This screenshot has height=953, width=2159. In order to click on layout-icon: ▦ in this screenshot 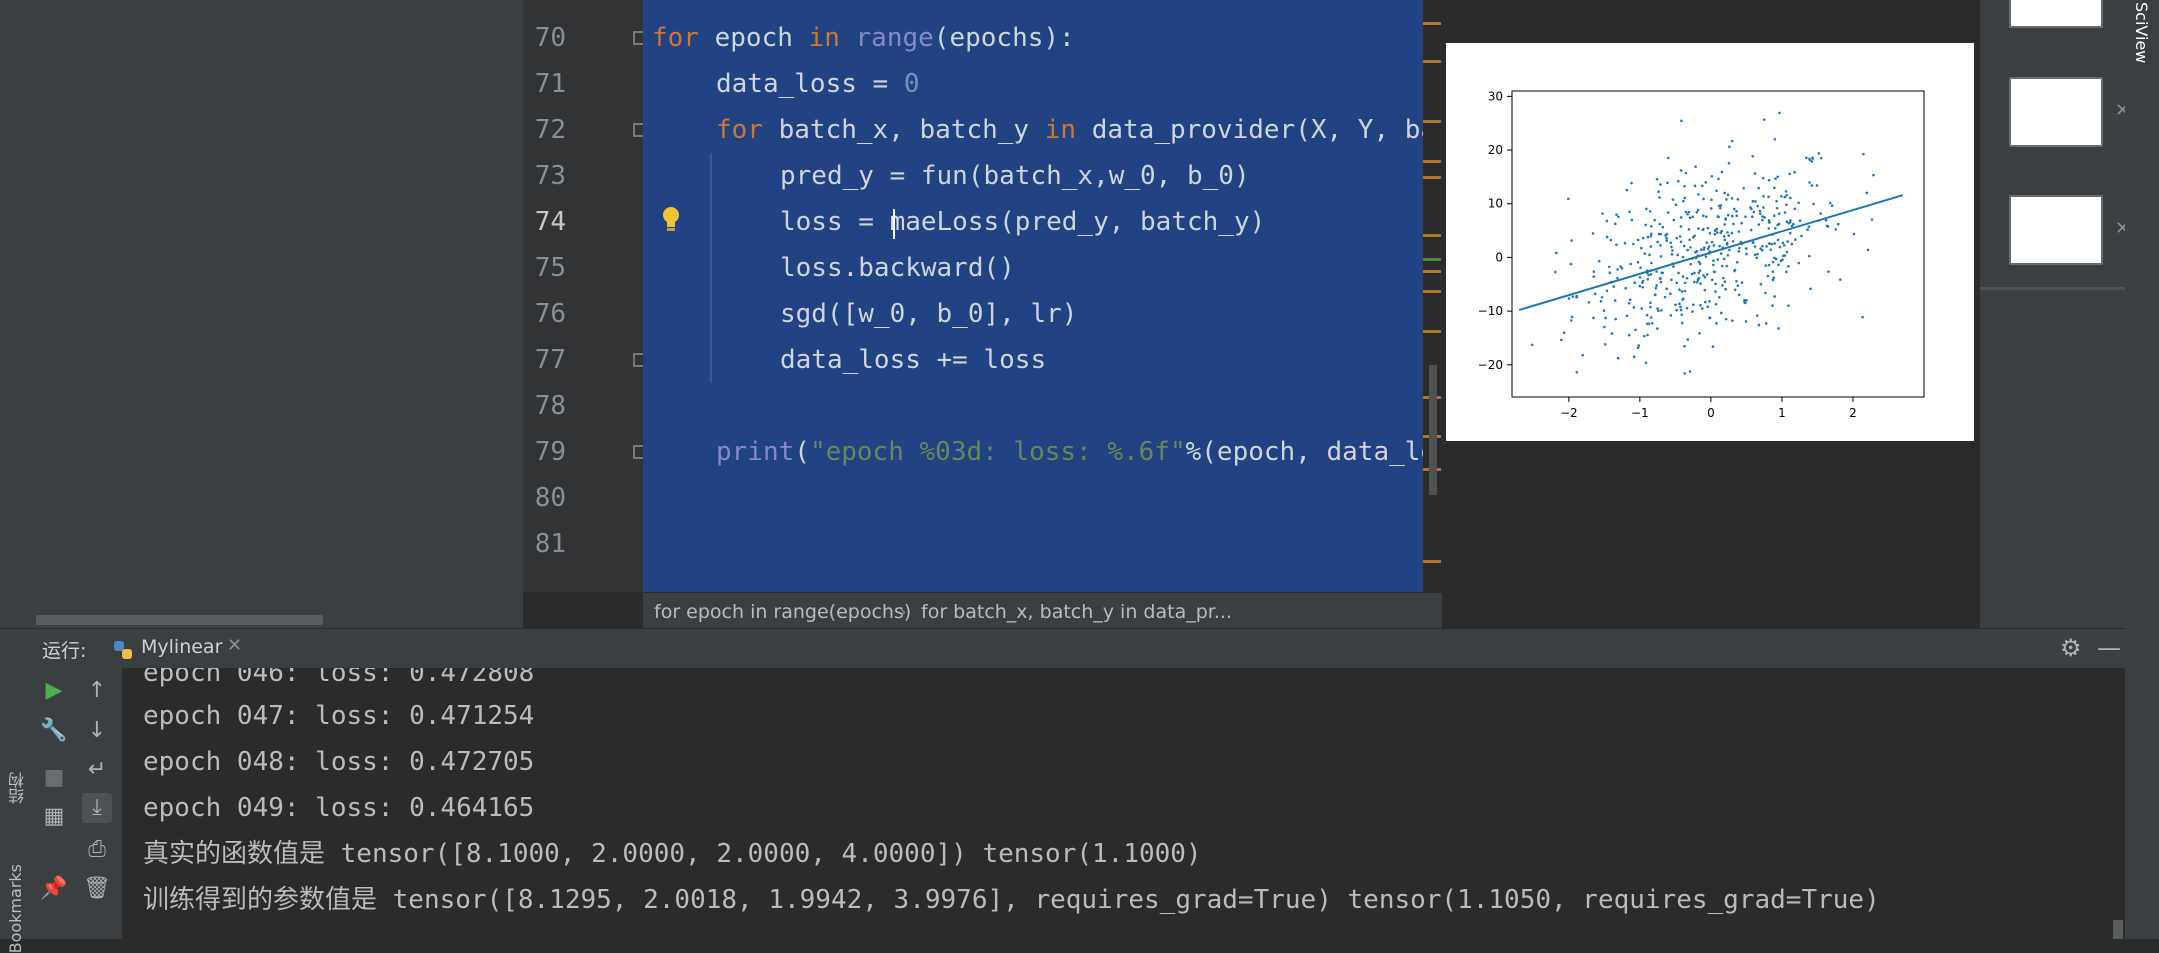, I will do `click(54, 817)`.